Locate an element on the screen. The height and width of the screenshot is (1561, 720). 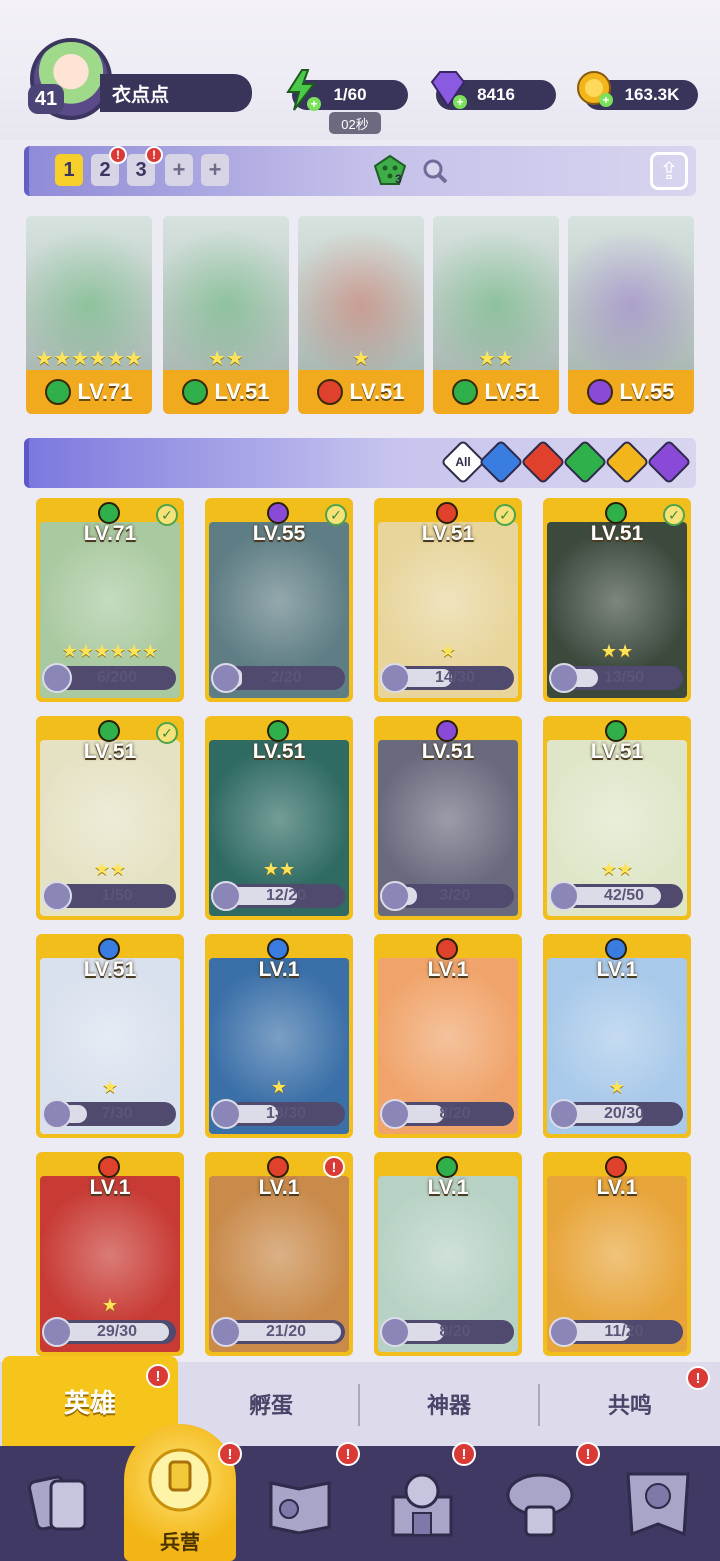
team-tab-3-alert: ! is located at coordinates (154, 155).